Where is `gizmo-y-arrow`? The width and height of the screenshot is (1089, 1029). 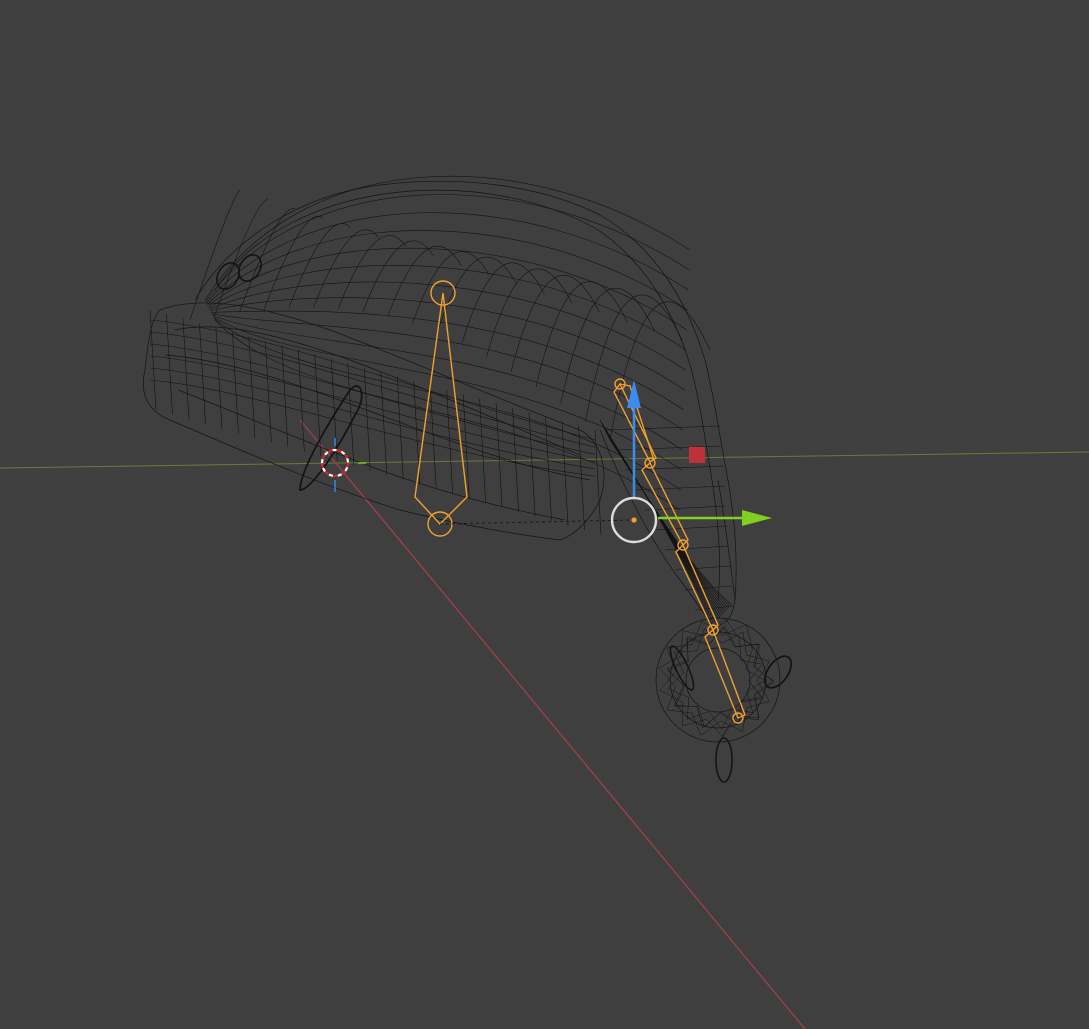
gizmo-y-arrow is located at coordinates (757, 518).